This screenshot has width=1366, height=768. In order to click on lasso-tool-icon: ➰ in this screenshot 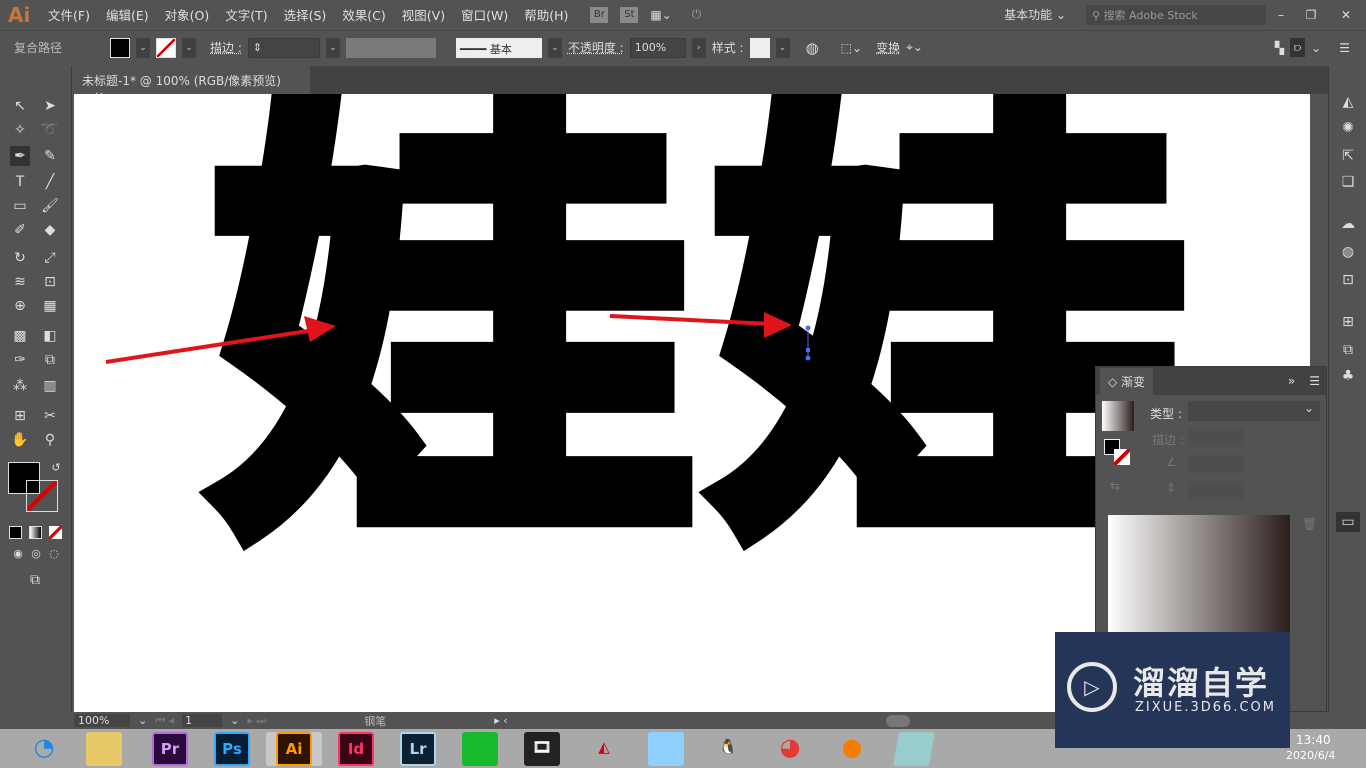, I will do `click(50, 130)`.